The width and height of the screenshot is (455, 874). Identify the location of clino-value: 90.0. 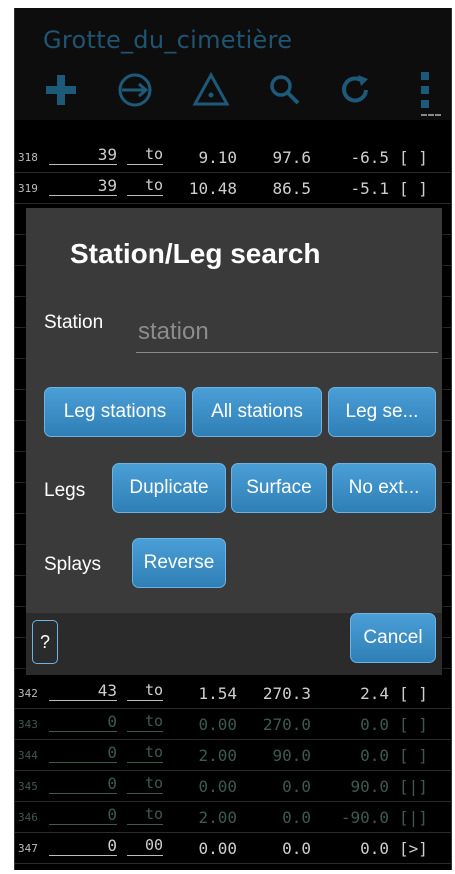
(369, 786).